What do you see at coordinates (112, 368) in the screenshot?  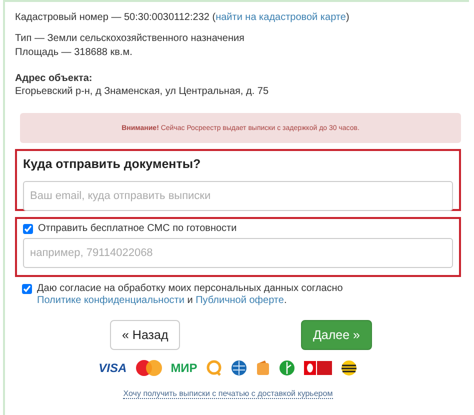 I see `visa-logo: VISA` at bounding box center [112, 368].